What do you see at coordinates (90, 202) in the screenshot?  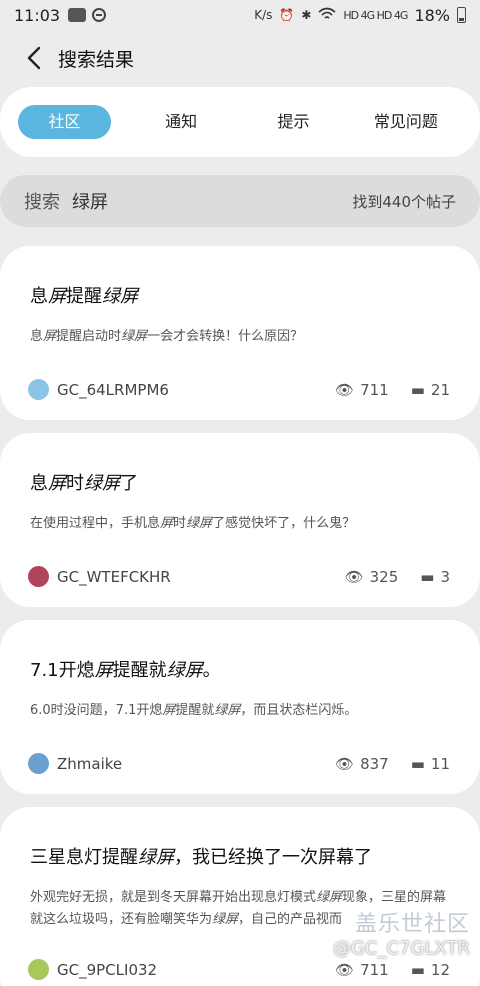 I see `search-query: 绿屏` at bounding box center [90, 202].